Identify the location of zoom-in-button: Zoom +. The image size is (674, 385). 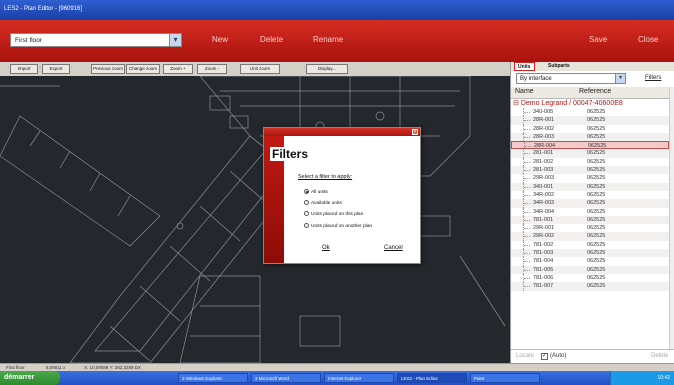
(178, 69).